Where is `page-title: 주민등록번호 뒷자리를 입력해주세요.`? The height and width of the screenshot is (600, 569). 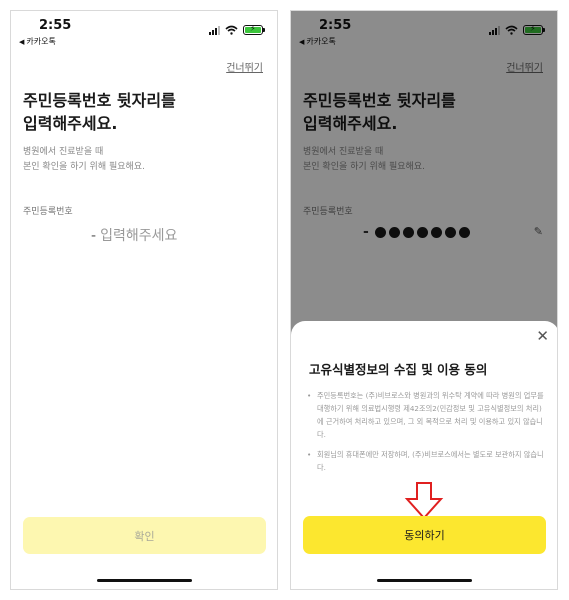 page-title: 주민등록번호 뒷자리를 입력해주세요. is located at coordinates (138, 112).